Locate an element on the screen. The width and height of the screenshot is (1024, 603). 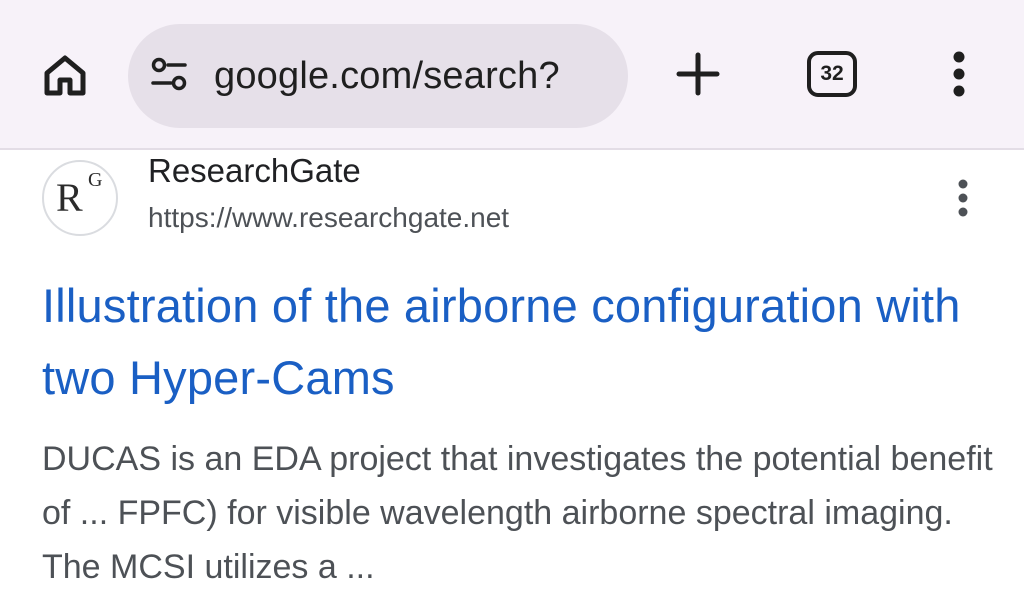
plus-icon is located at coordinates (698, 76).